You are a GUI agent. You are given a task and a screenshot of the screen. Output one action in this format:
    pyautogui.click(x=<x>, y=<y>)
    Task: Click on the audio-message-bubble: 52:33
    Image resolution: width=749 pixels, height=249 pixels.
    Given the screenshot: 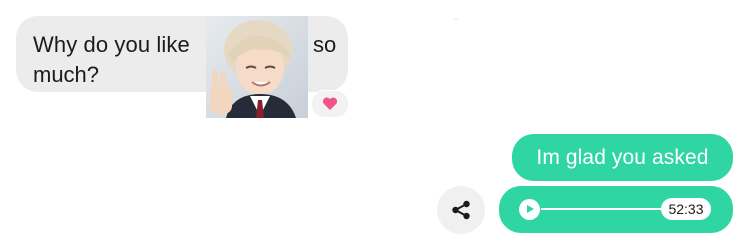 What is the action you would take?
    pyautogui.click(x=616, y=209)
    